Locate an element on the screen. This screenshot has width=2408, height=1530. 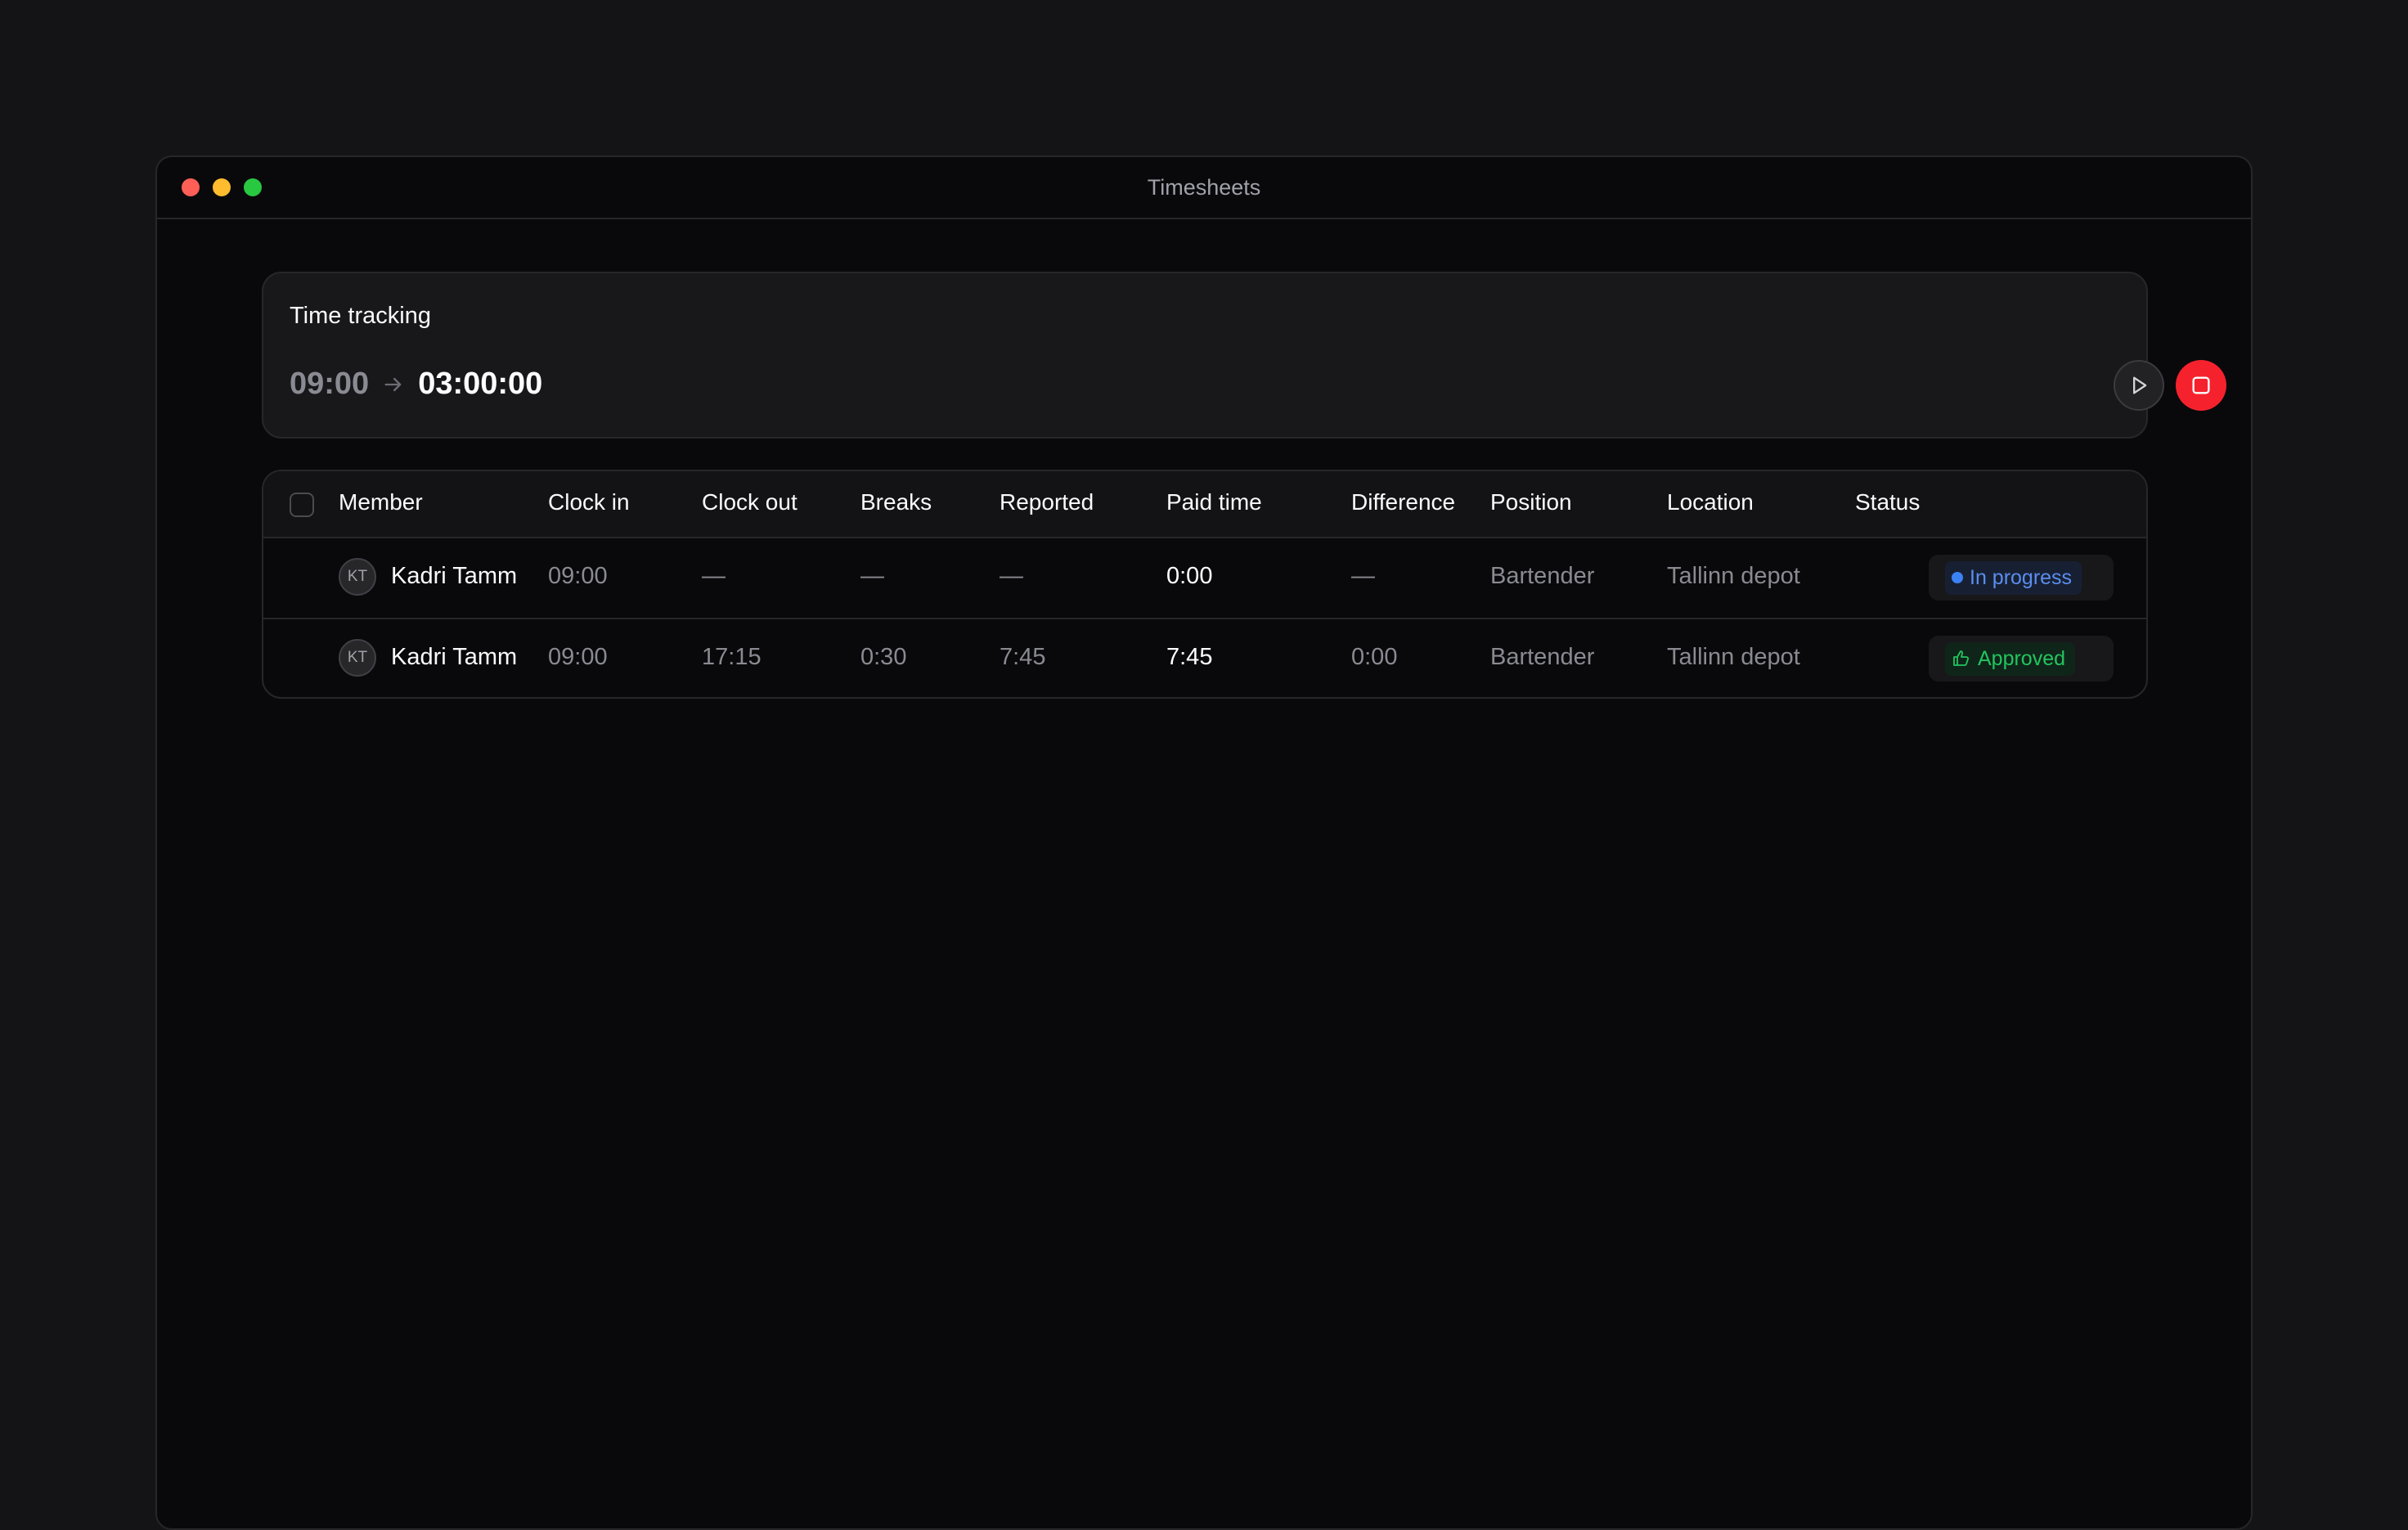
header-breaks: Breaks is located at coordinates (896, 502).